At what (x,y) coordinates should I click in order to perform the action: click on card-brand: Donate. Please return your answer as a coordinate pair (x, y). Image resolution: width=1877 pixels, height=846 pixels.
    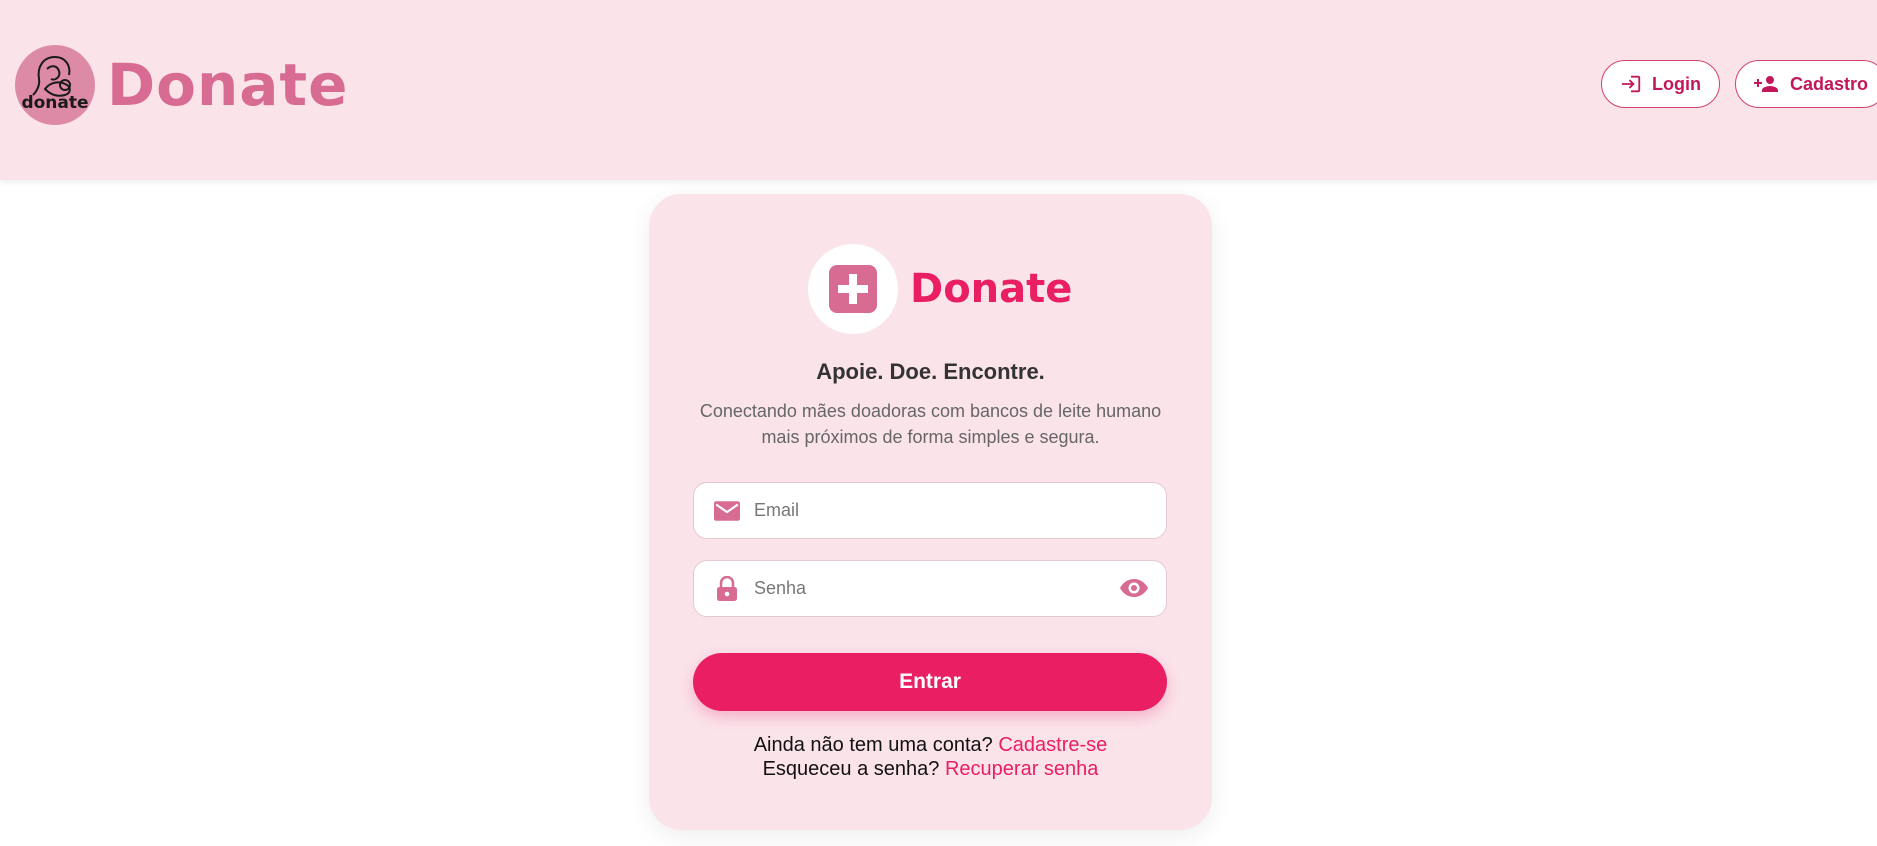
    Looking at the image, I should click on (940, 289).